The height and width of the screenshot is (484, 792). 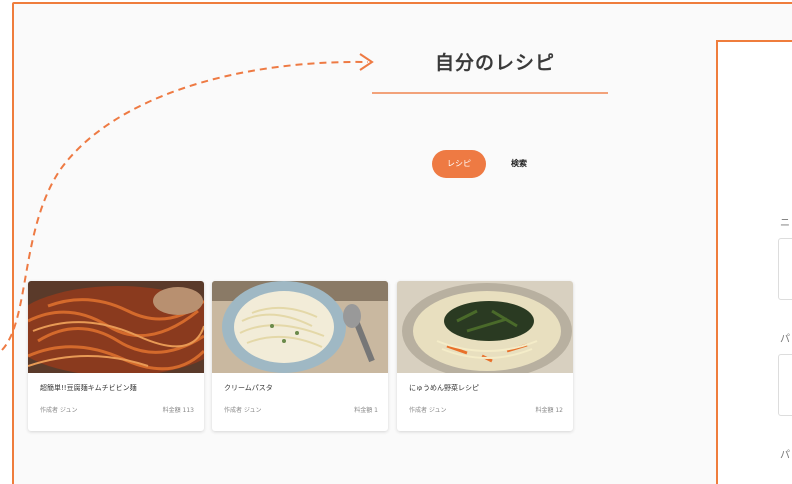 What do you see at coordinates (519, 164) in the screenshot?
I see `tab-search: 検索` at bounding box center [519, 164].